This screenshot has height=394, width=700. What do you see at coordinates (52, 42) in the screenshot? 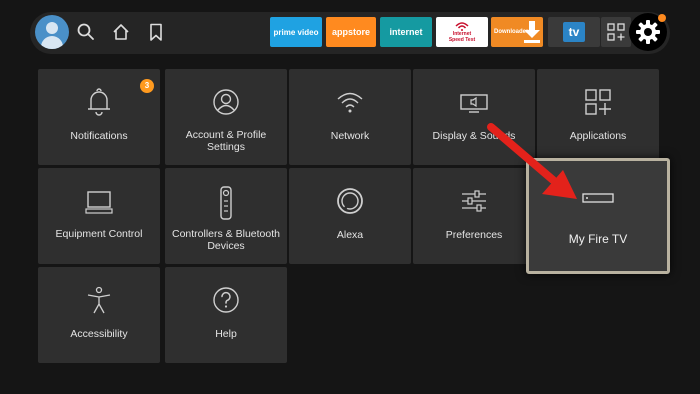
I see `avatar-body` at bounding box center [52, 42].